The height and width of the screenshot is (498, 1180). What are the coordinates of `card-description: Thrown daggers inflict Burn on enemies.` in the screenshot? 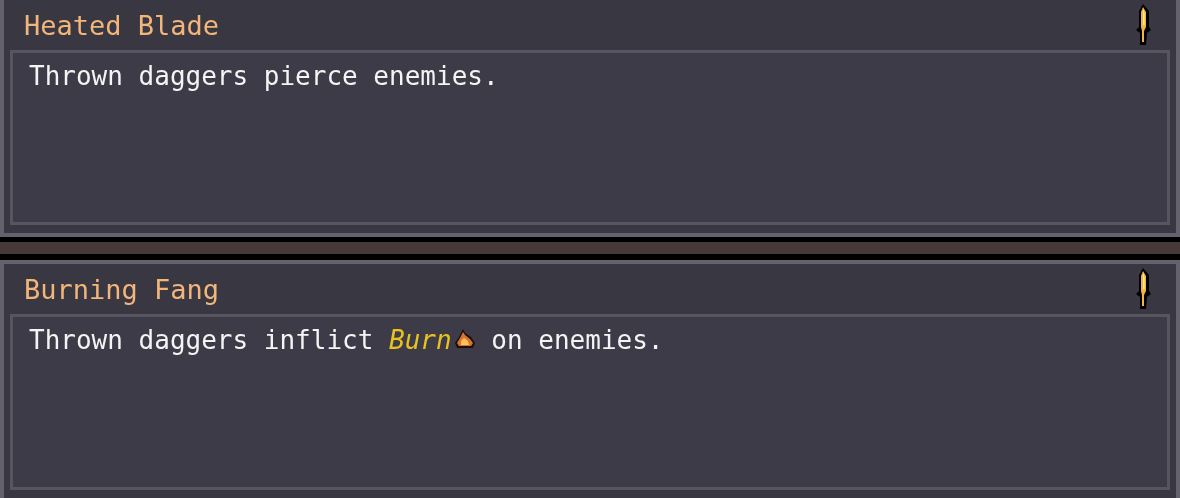 It's located at (347, 340).